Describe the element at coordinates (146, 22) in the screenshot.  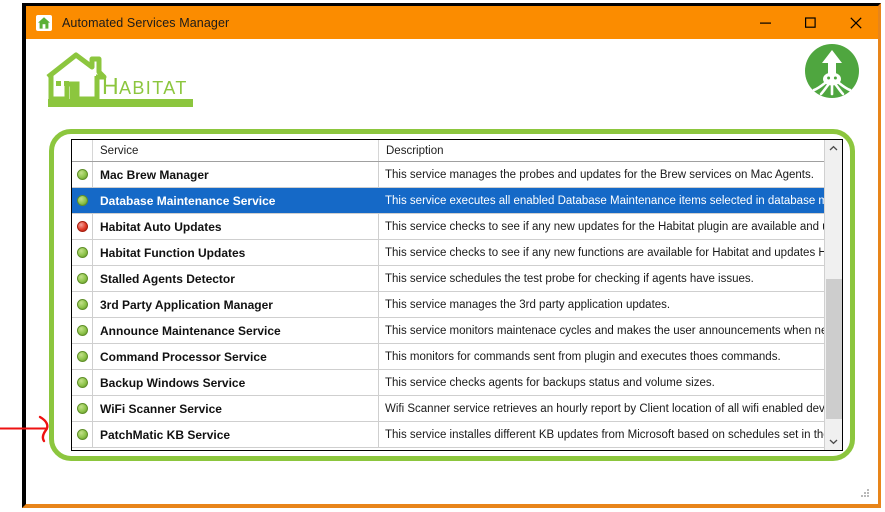
I see `window-title: Automated Services Manager` at that location.